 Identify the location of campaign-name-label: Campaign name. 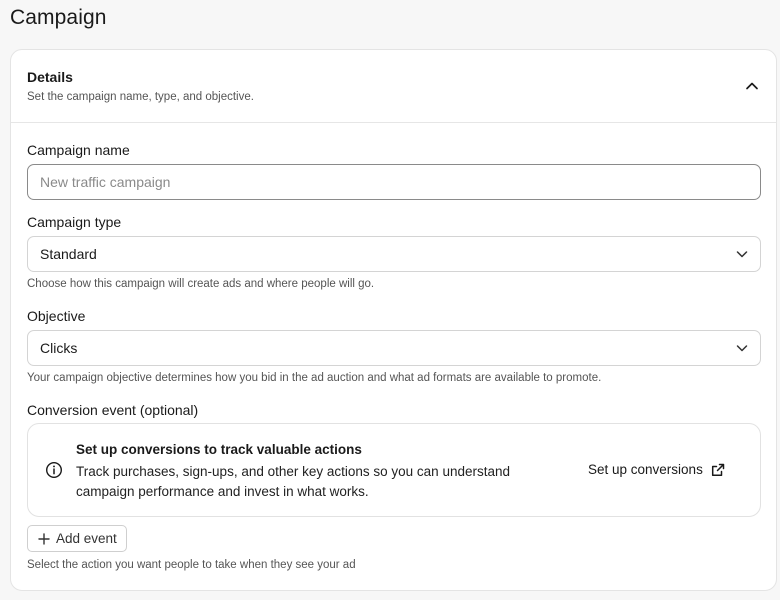
(78, 150).